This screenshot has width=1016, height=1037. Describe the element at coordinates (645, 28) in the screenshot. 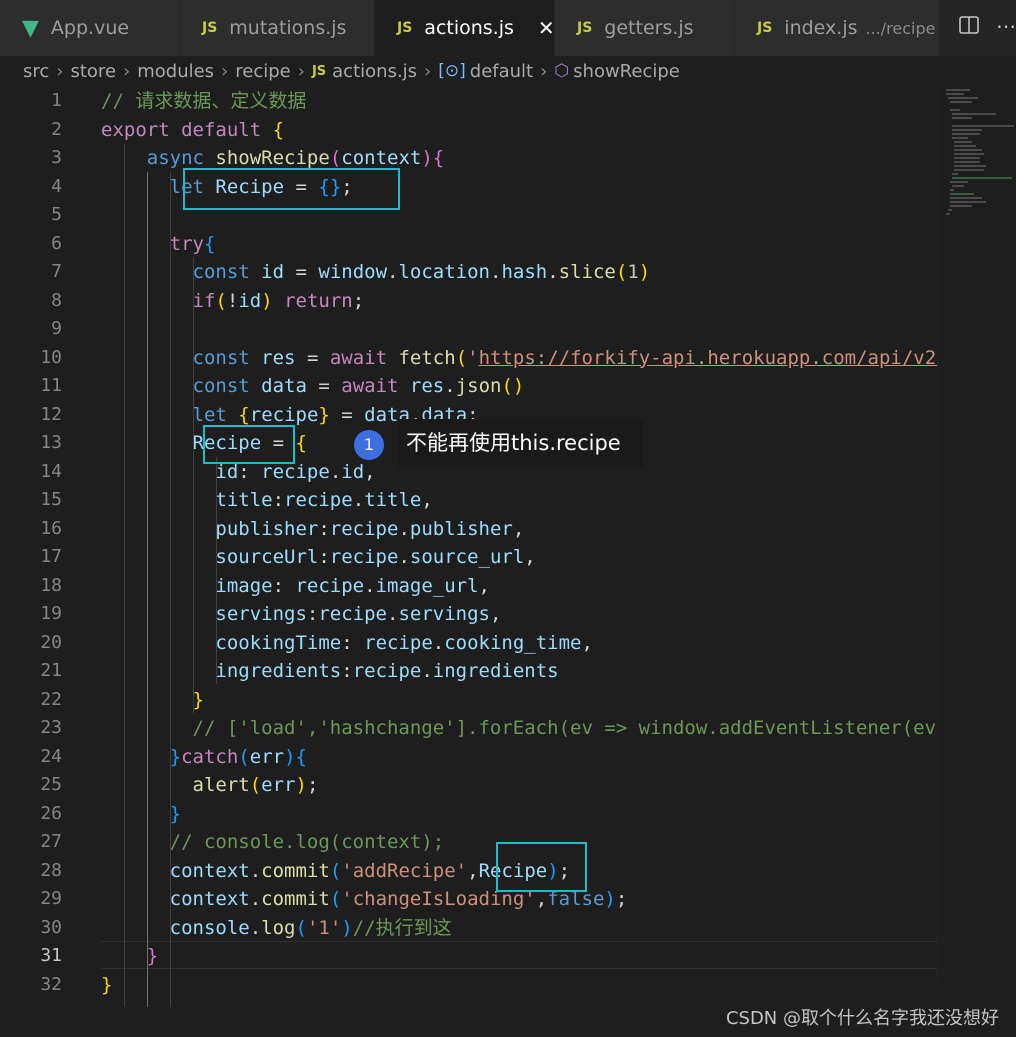

I see `tab-getters-js: JS getters.js` at that location.